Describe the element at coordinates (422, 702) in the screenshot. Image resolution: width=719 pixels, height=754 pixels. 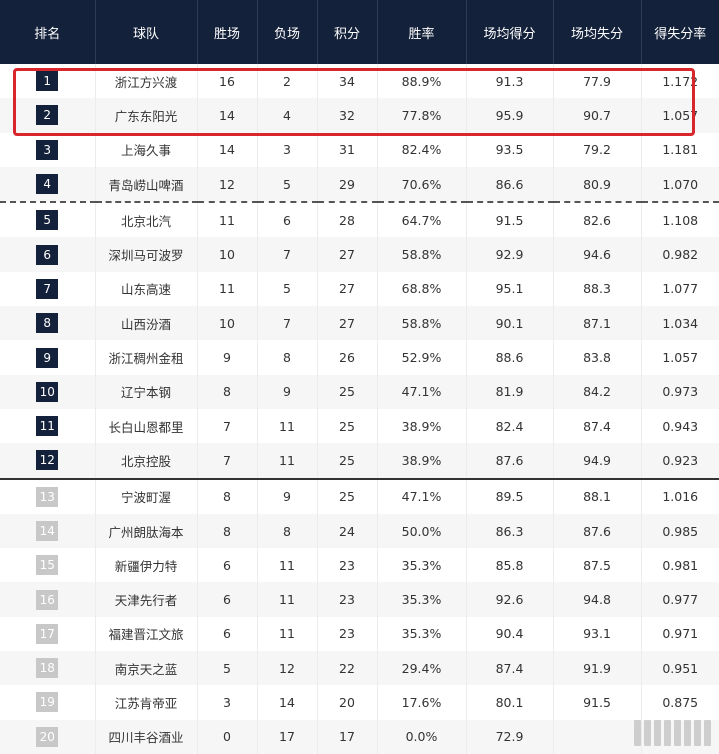
I see `win-pct-cell: 17.6%` at that location.